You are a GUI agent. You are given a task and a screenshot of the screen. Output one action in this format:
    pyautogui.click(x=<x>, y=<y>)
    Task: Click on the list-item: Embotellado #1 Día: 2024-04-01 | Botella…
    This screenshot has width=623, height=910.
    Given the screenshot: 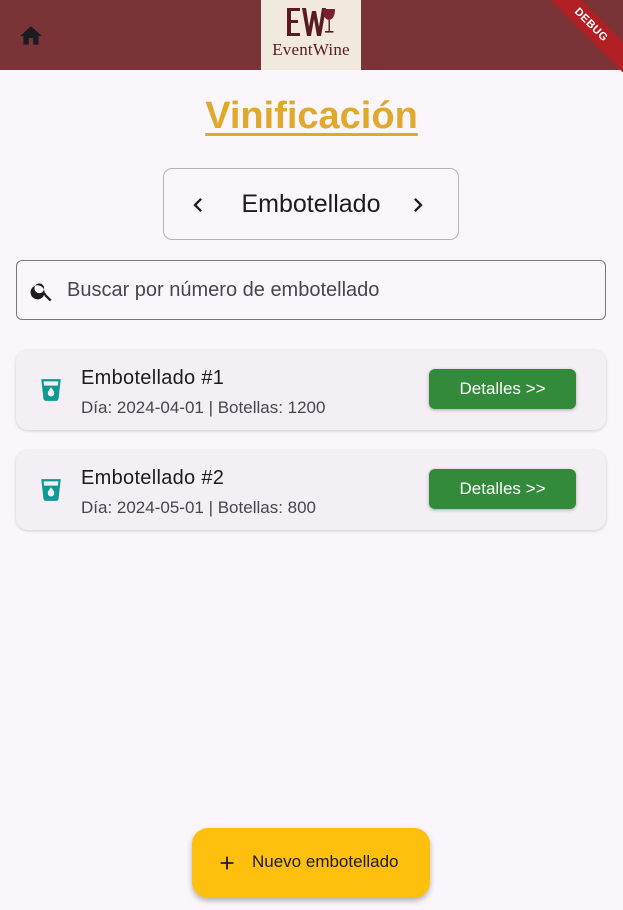 What is the action you would take?
    pyautogui.click(x=311, y=390)
    